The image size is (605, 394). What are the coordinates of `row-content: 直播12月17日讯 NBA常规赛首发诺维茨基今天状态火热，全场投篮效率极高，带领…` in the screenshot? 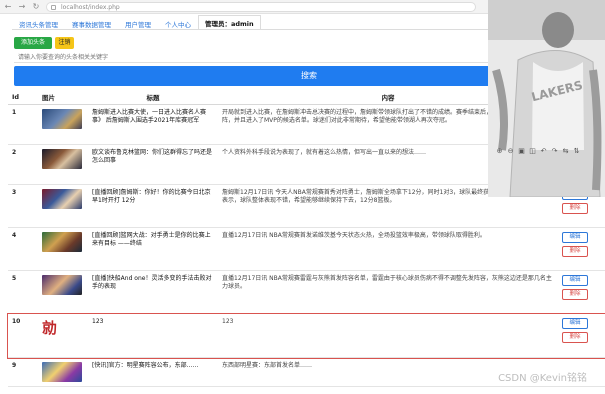 It's located at (388, 249).